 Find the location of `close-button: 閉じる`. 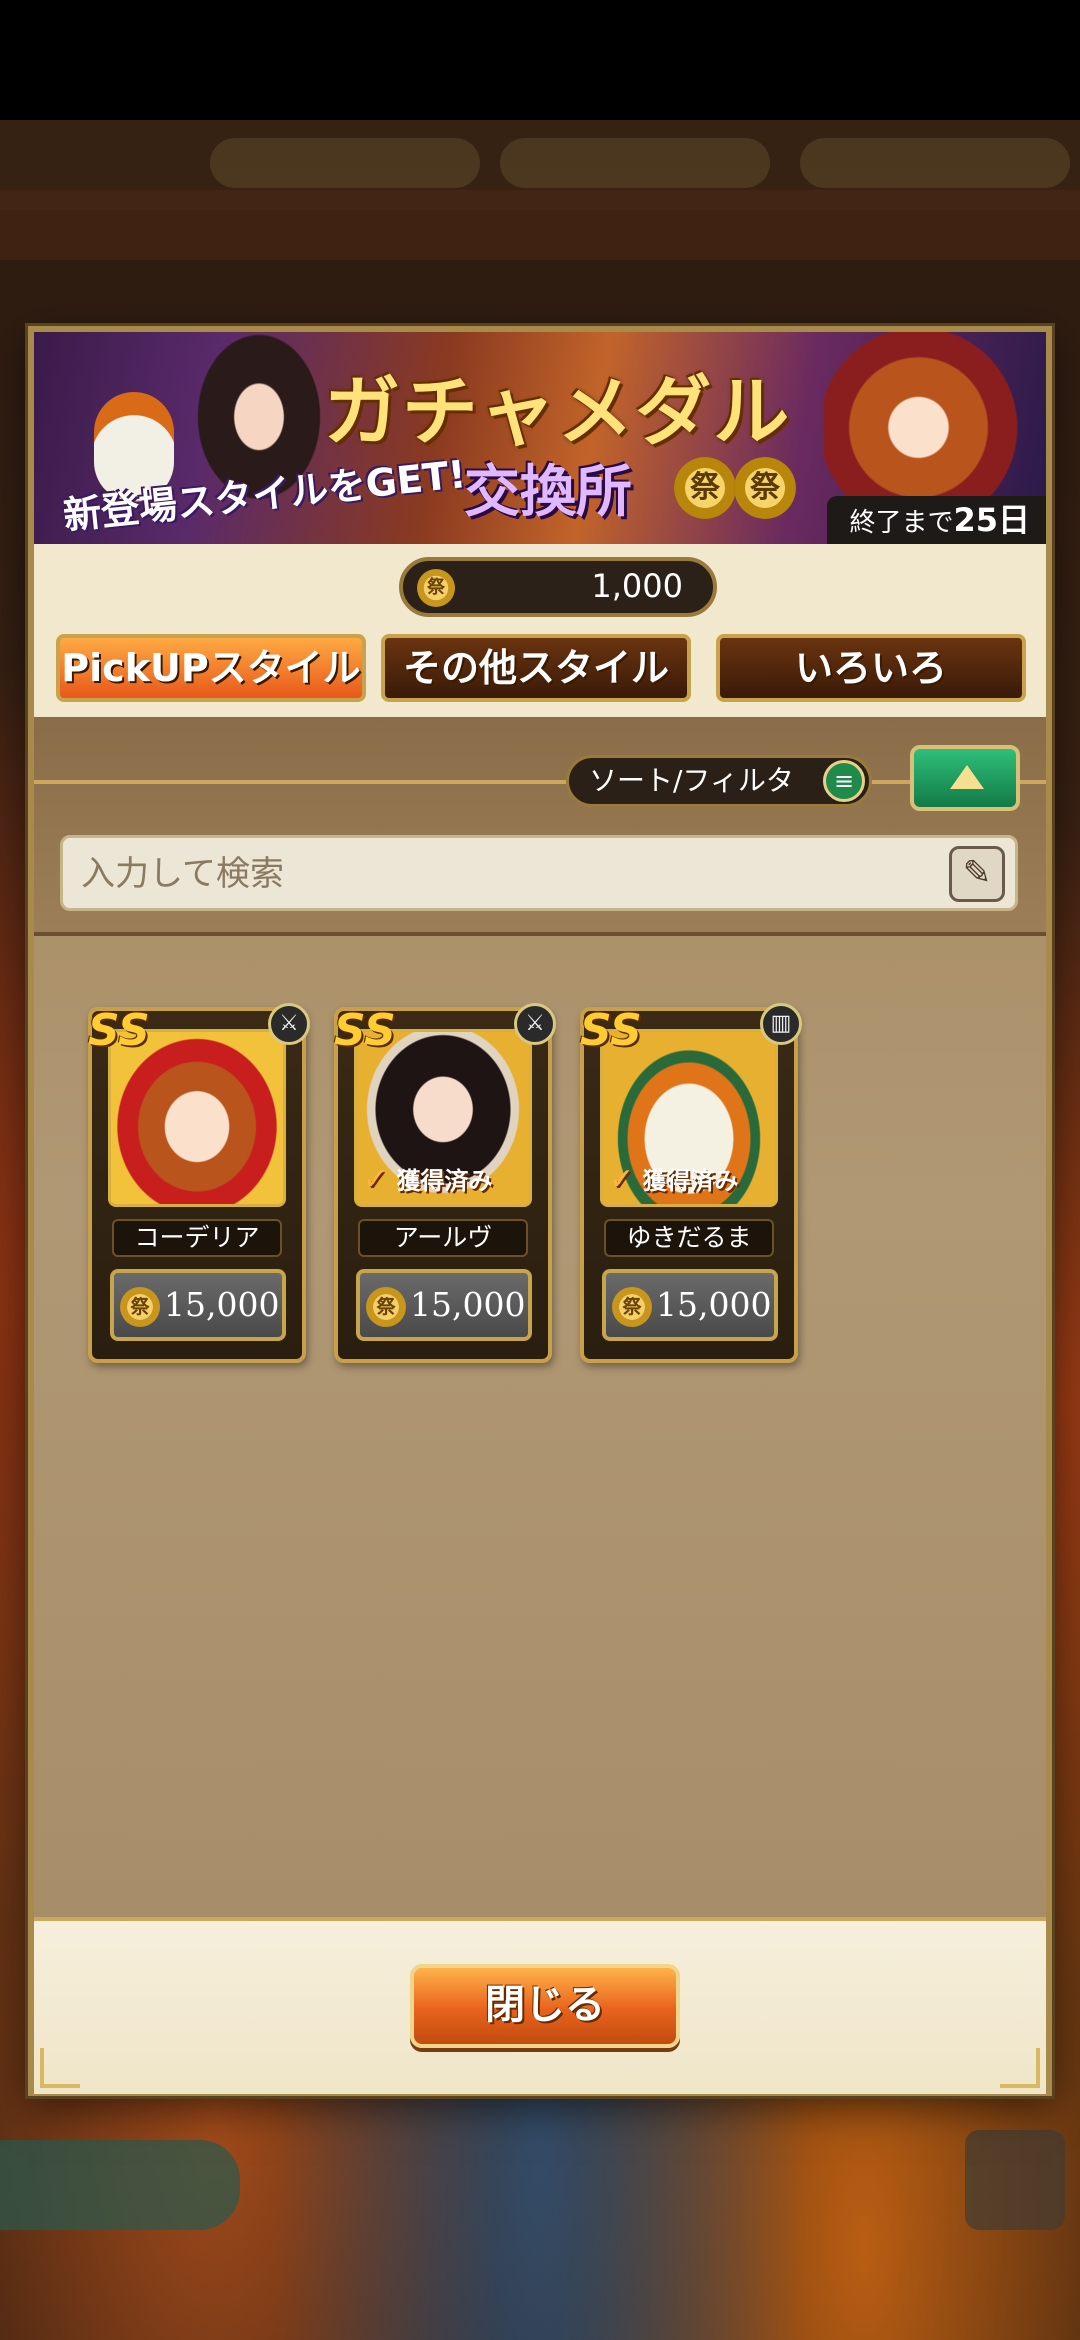

close-button: 閉じる is located at coordinates (545, 2006).